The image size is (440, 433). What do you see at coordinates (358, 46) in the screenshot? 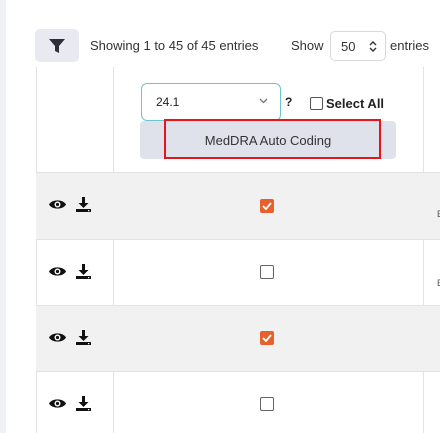
I see `page-size-select: 50` at bounding box center [358, 46].